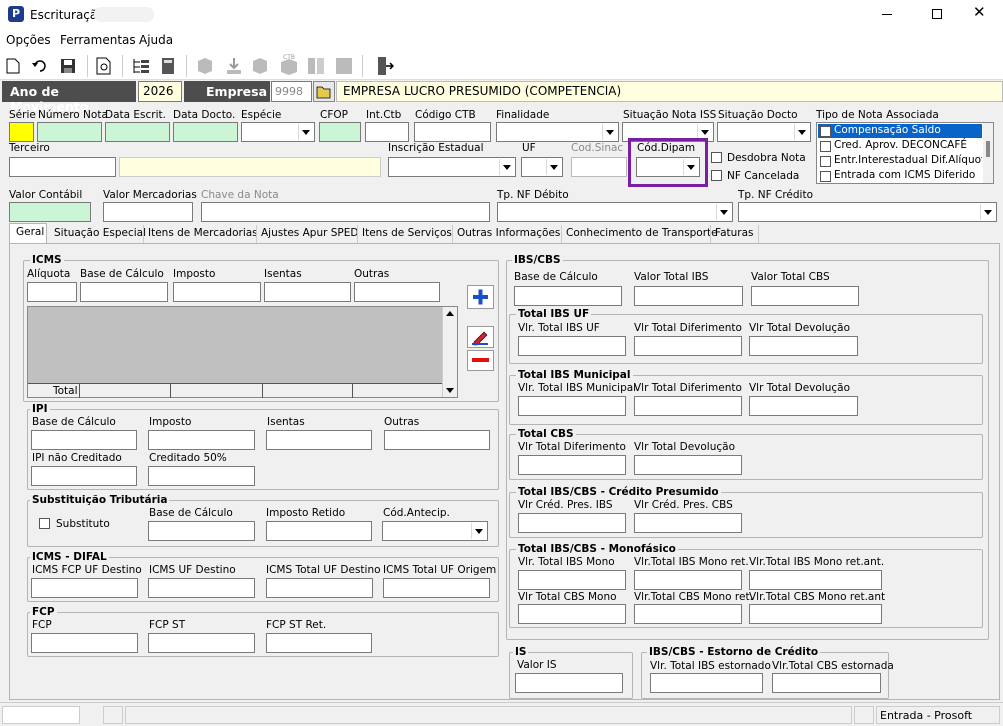 The width and height of the screenshot is (1003, 726). I want to click on tab-geral: Geral, so click(28, 233).